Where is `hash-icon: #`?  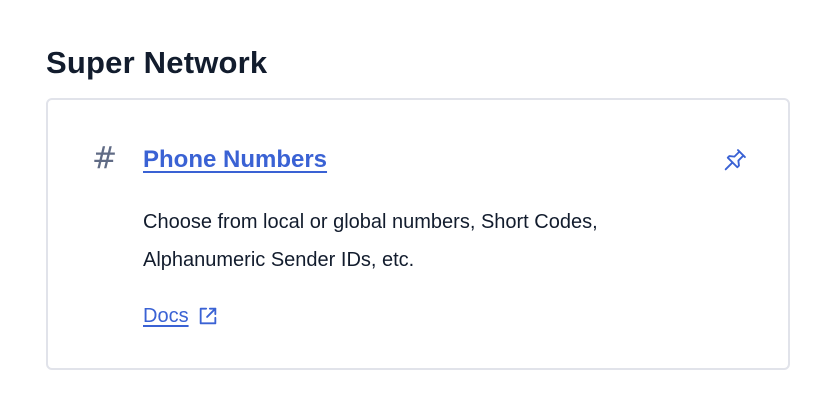 hash-icon: # is located at coordinates (105, 158).